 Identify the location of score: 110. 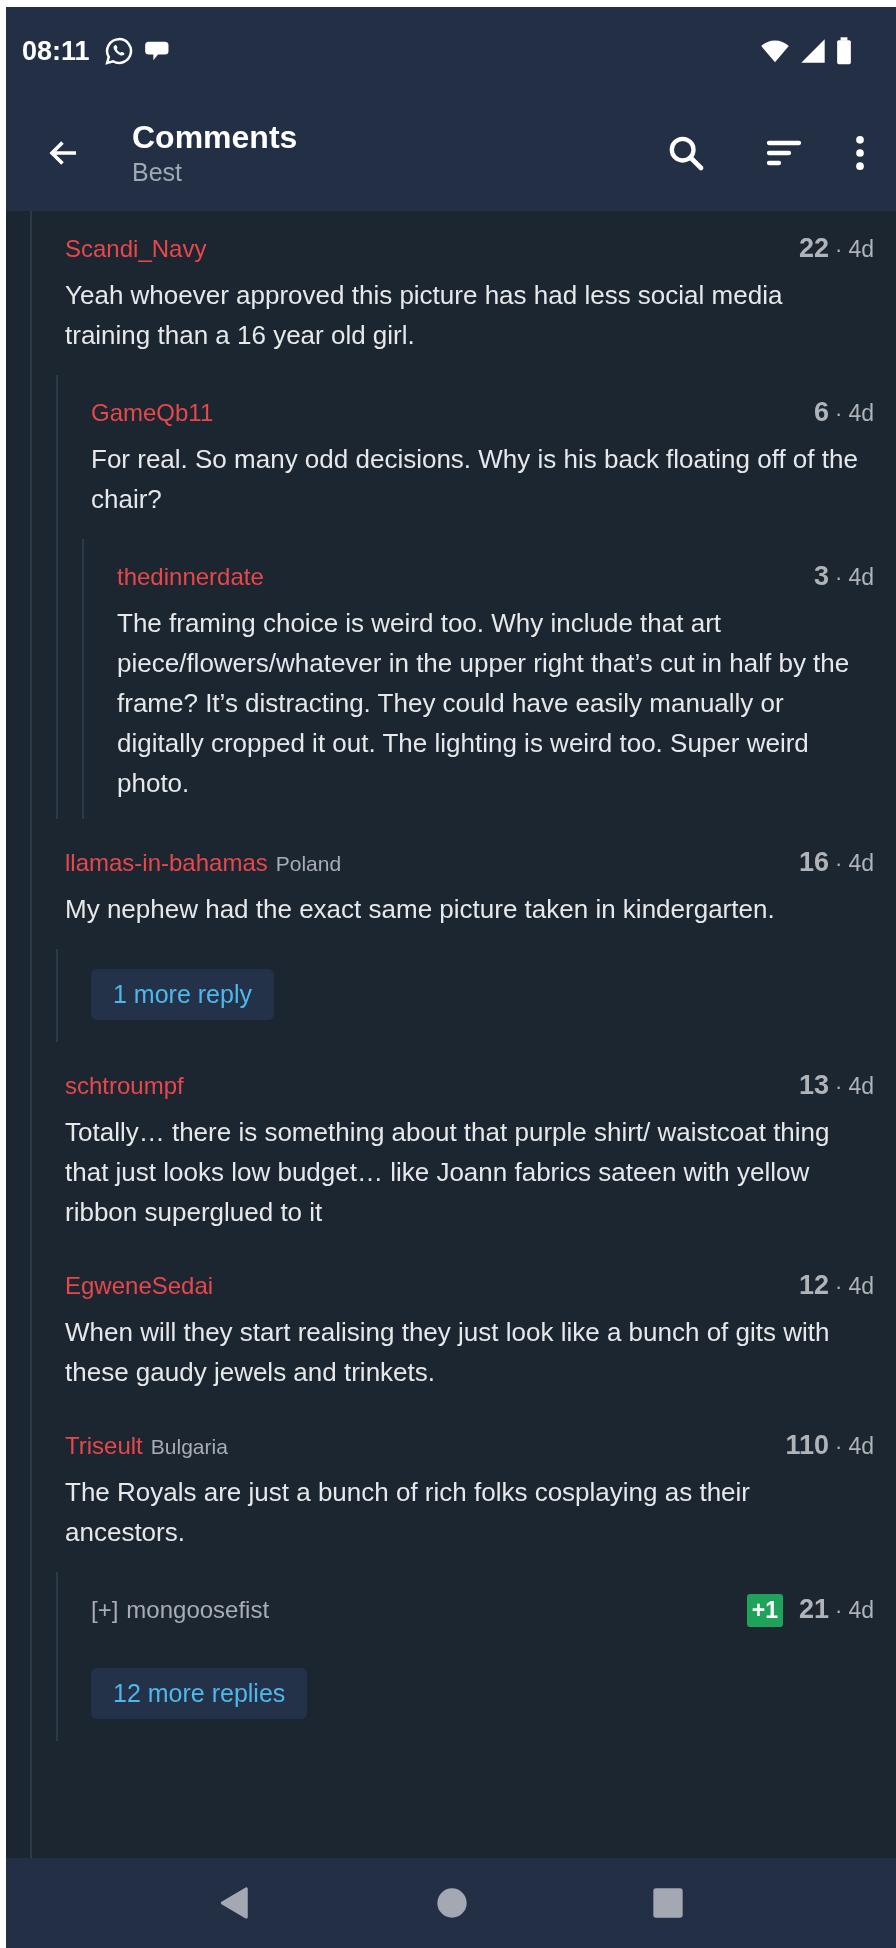
(807, 1445).